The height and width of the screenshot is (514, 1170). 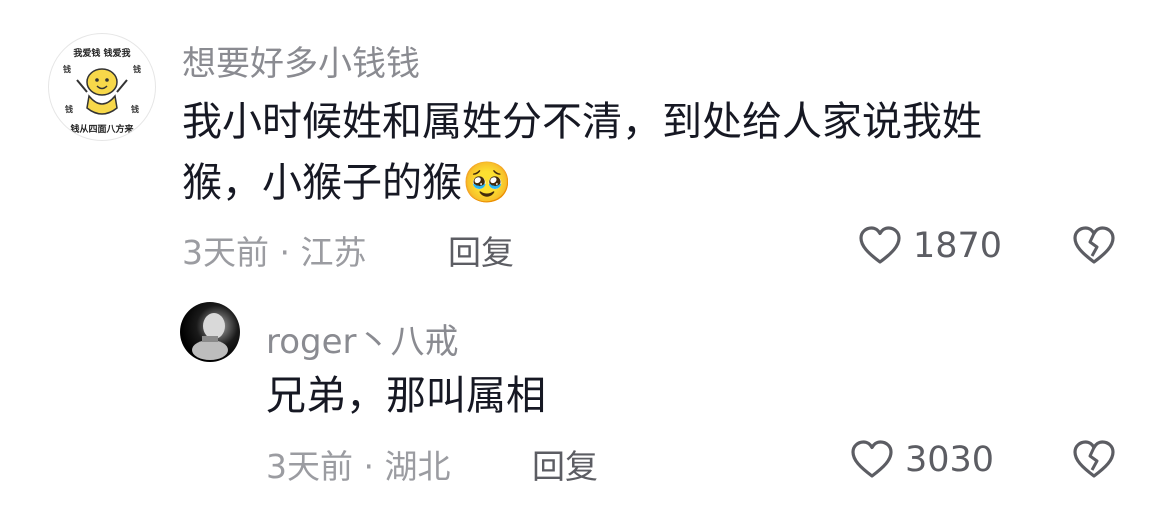 I want to click on emoji-icon: 🥹, so click(x=487, y=183).